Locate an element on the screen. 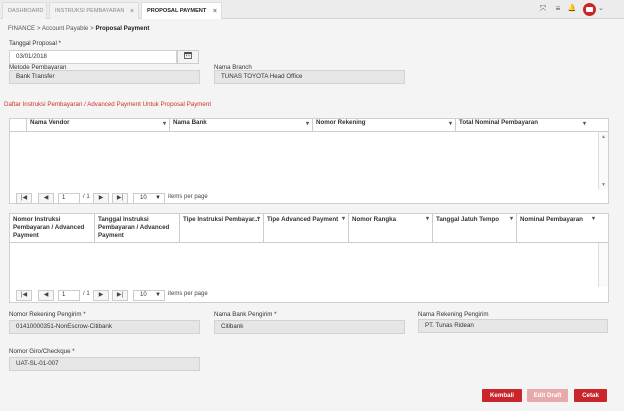 The image size is (624, 411). column-tipe-instruksi: Tipe Instruksi Pembayar... ▾ is located at coordinates (221, 228).